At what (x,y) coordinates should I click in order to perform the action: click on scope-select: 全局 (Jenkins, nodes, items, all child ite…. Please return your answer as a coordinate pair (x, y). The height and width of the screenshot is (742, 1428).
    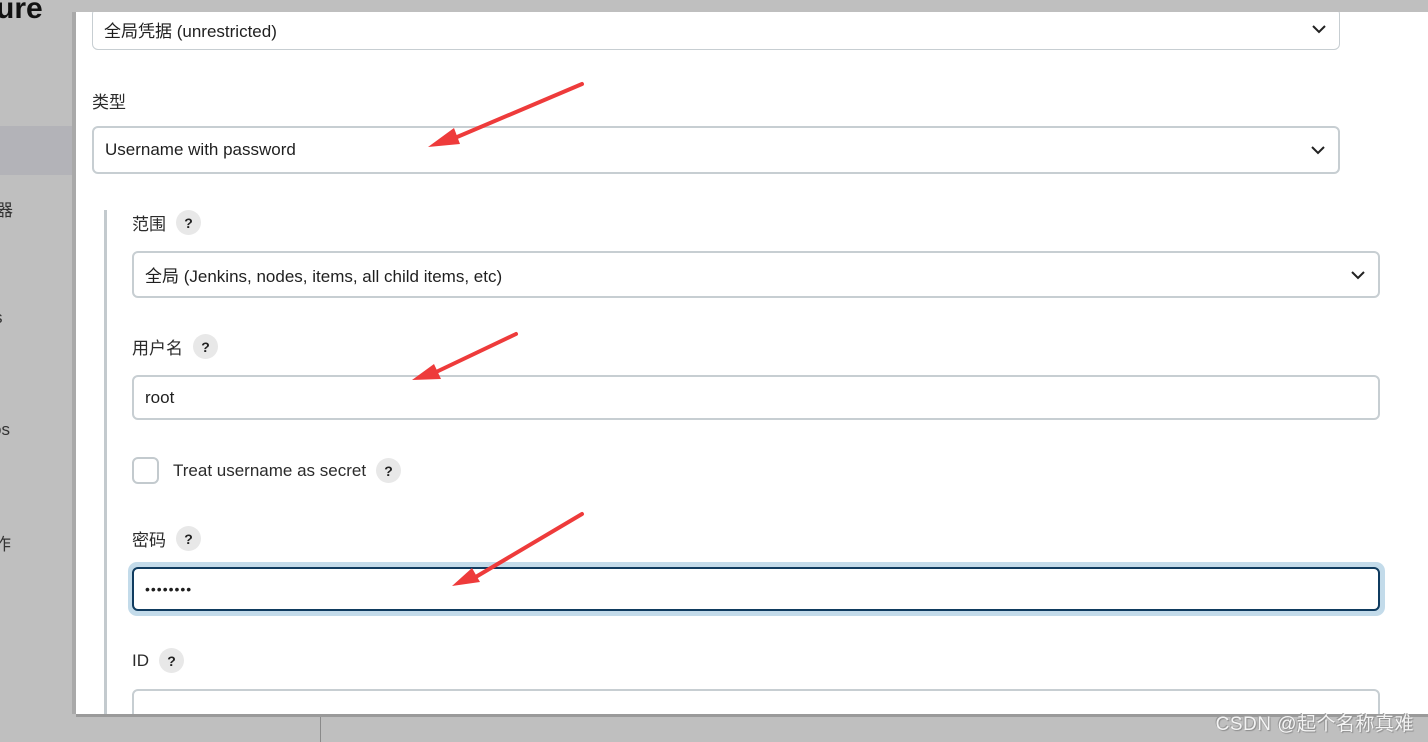
    Looking at the image, I should click on (756, 274).